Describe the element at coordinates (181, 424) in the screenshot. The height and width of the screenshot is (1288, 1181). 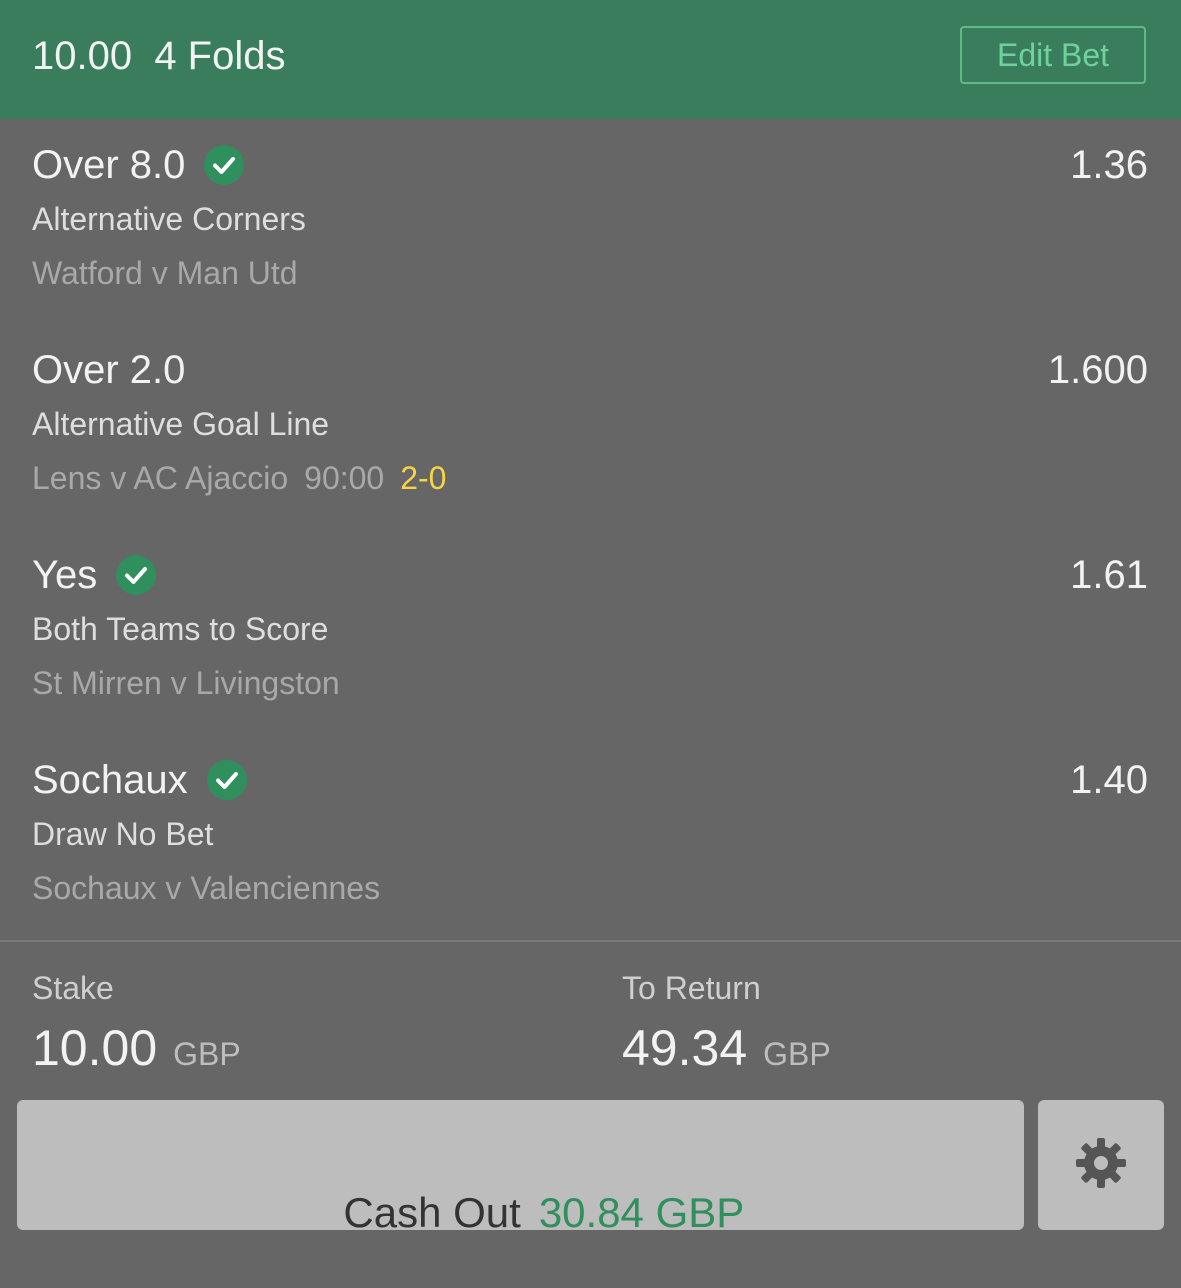
I see `selection-market: Alternative Goal Line` at that location.